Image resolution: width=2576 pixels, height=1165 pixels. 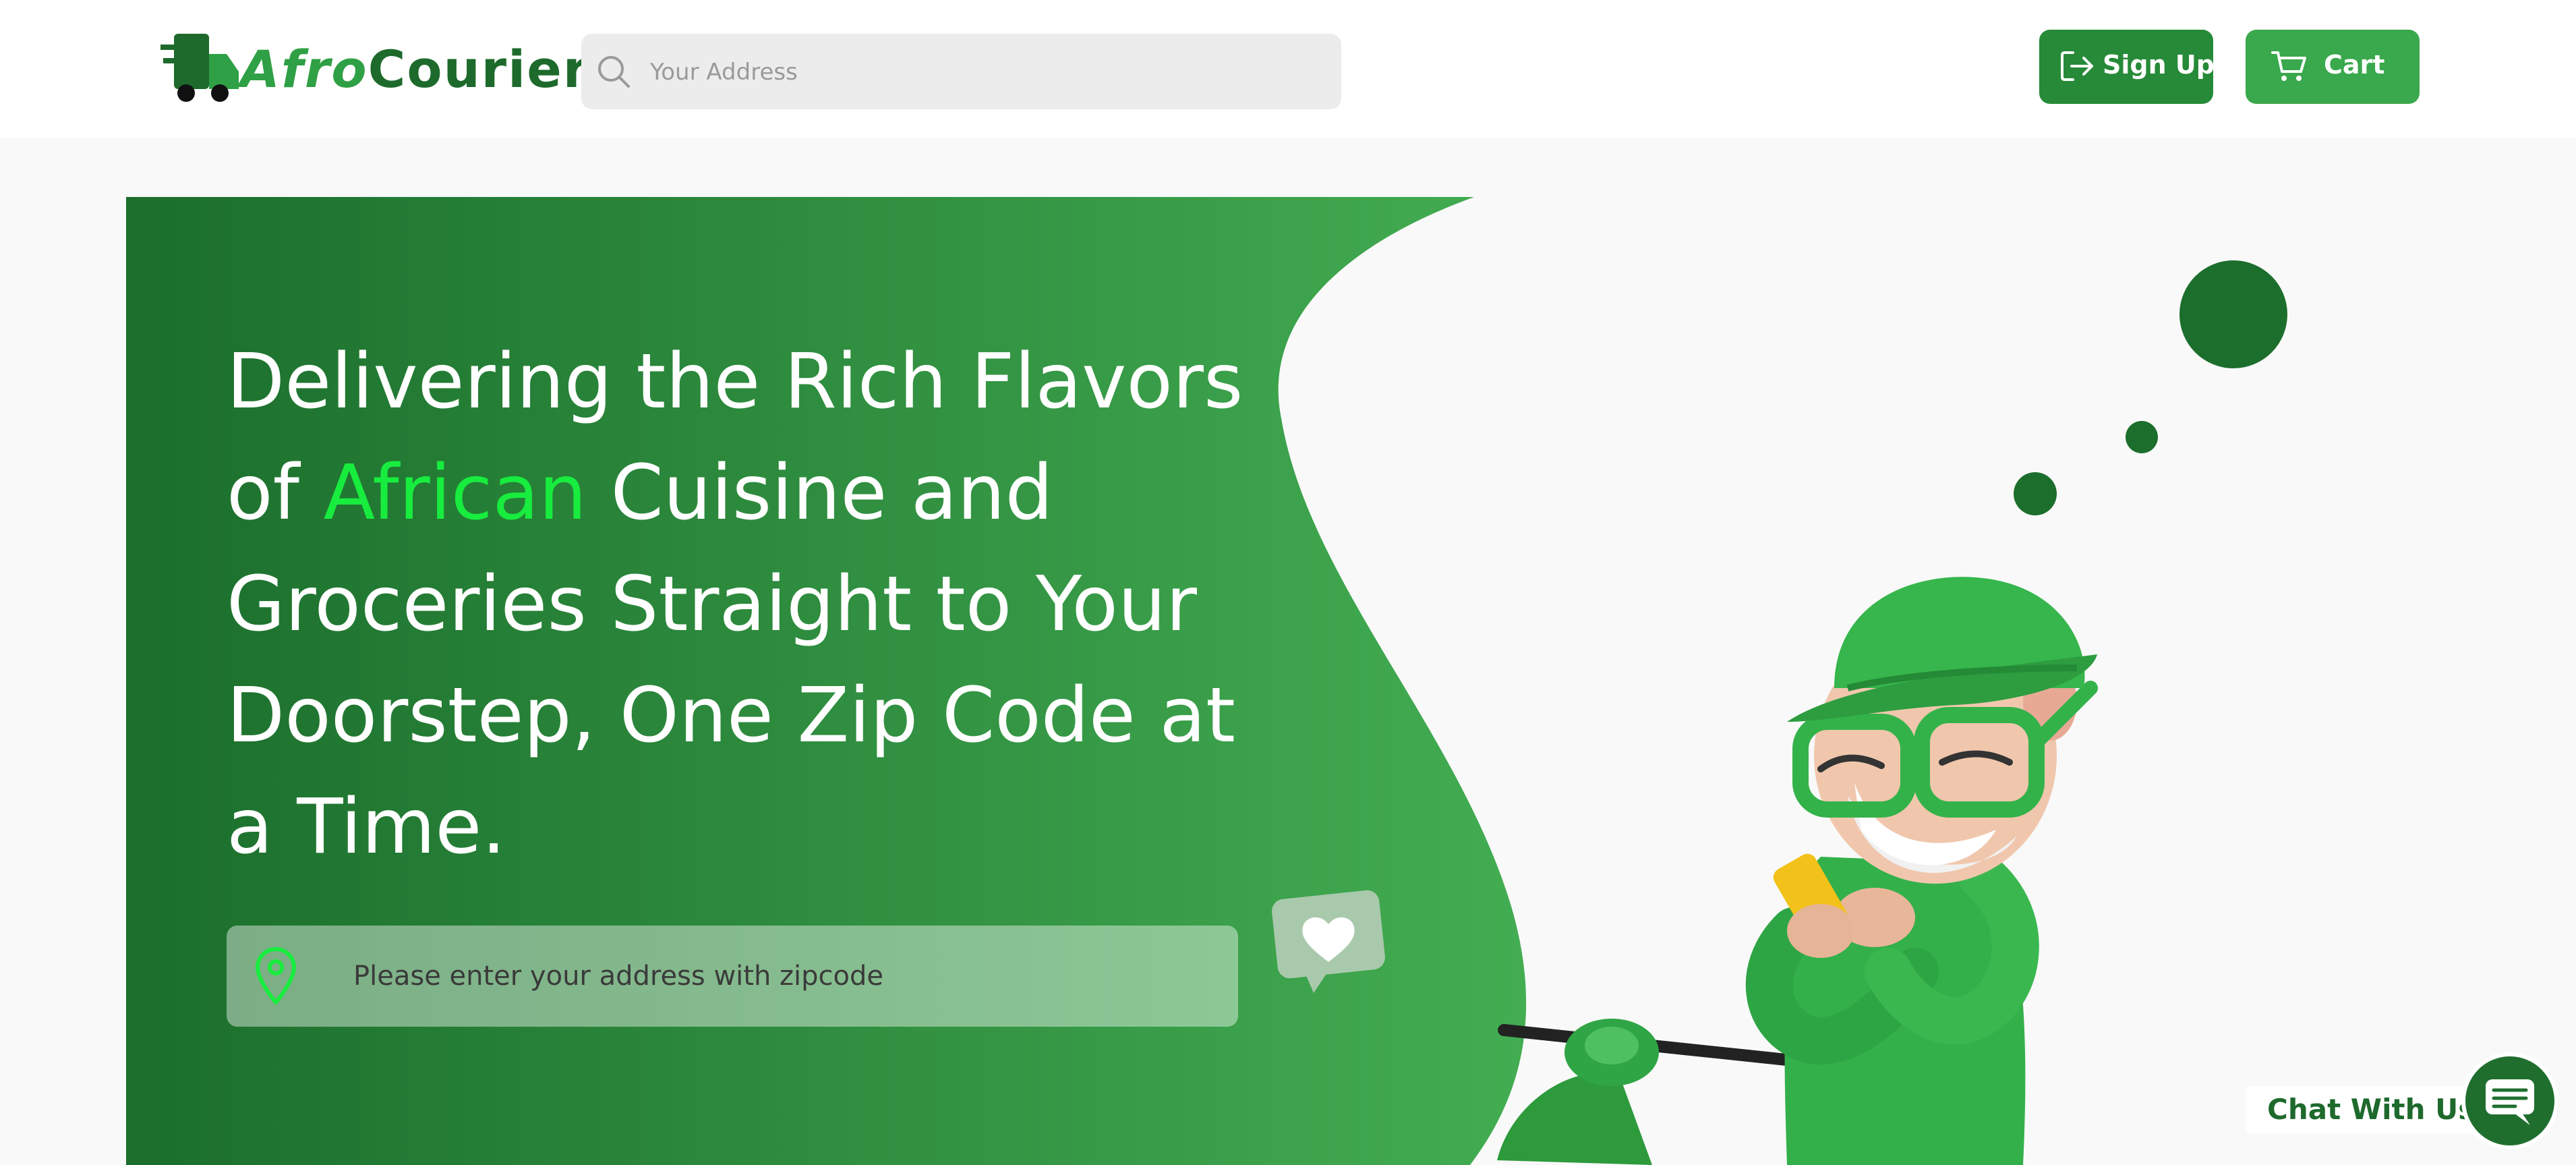 What do you see at coordinates (1797, 871) in the screenshot?
I see `delivery-courier-illustration` at bounding box center [1797, 871].